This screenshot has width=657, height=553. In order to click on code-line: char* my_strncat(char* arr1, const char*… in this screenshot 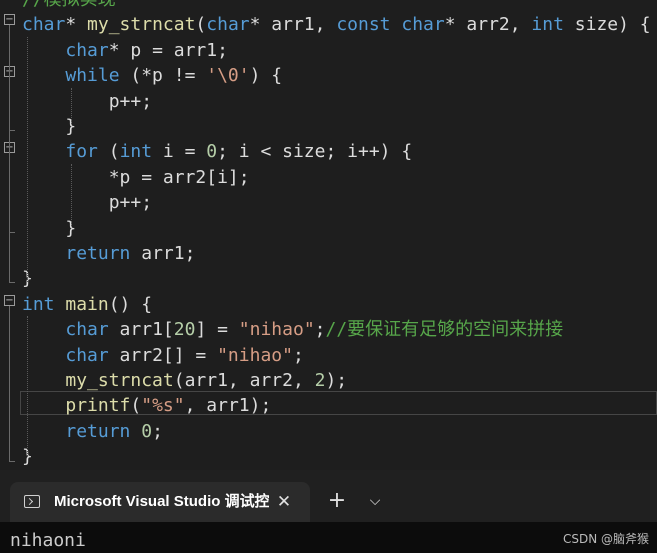, I will do `click(336, 24)`.